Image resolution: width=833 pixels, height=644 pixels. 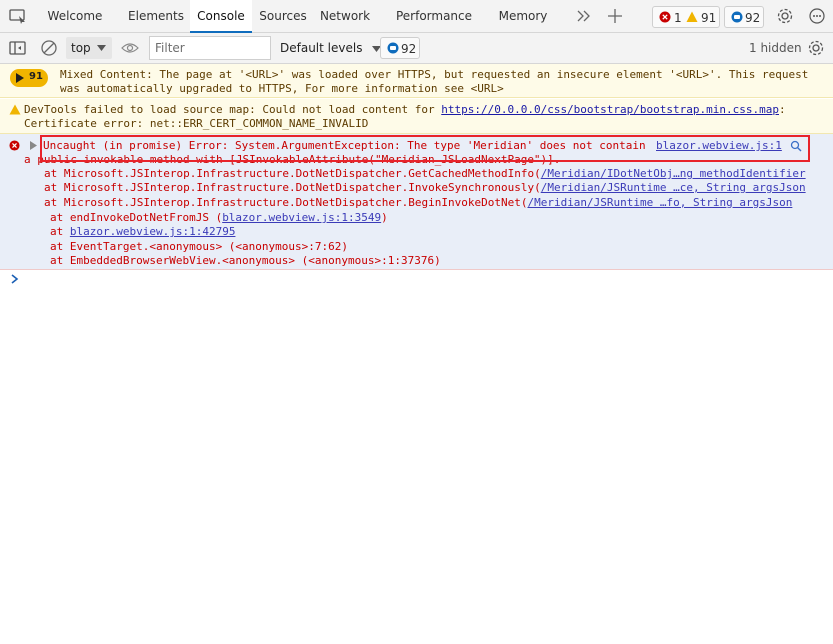 I want to click on tab-memory: Memory, so click(x=523, y=16).